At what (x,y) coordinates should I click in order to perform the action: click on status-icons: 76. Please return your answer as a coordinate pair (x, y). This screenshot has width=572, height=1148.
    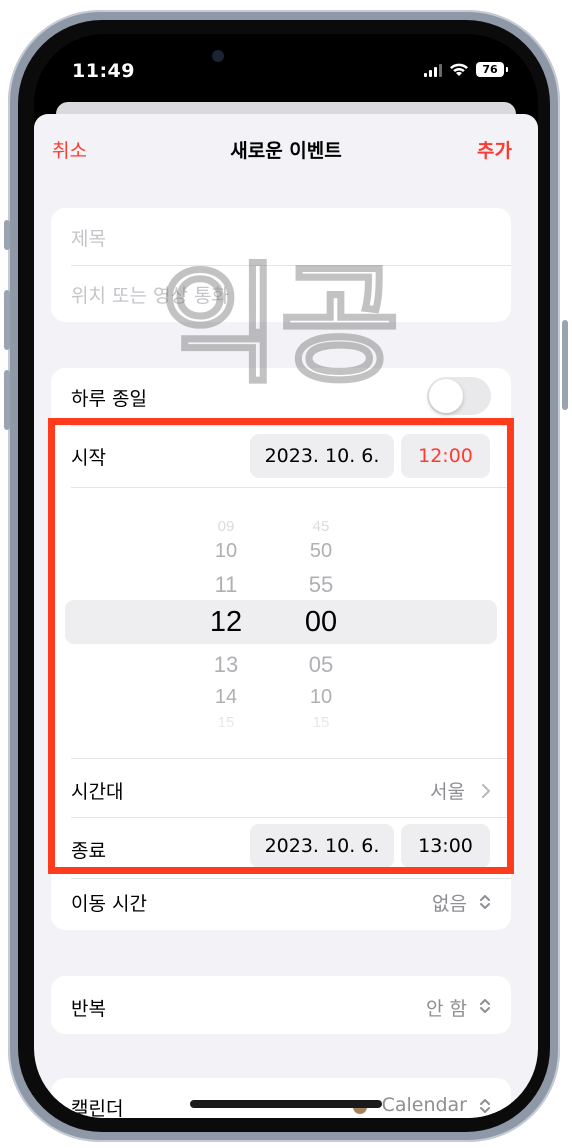
    Looking at the image, I should click on (466, 69).